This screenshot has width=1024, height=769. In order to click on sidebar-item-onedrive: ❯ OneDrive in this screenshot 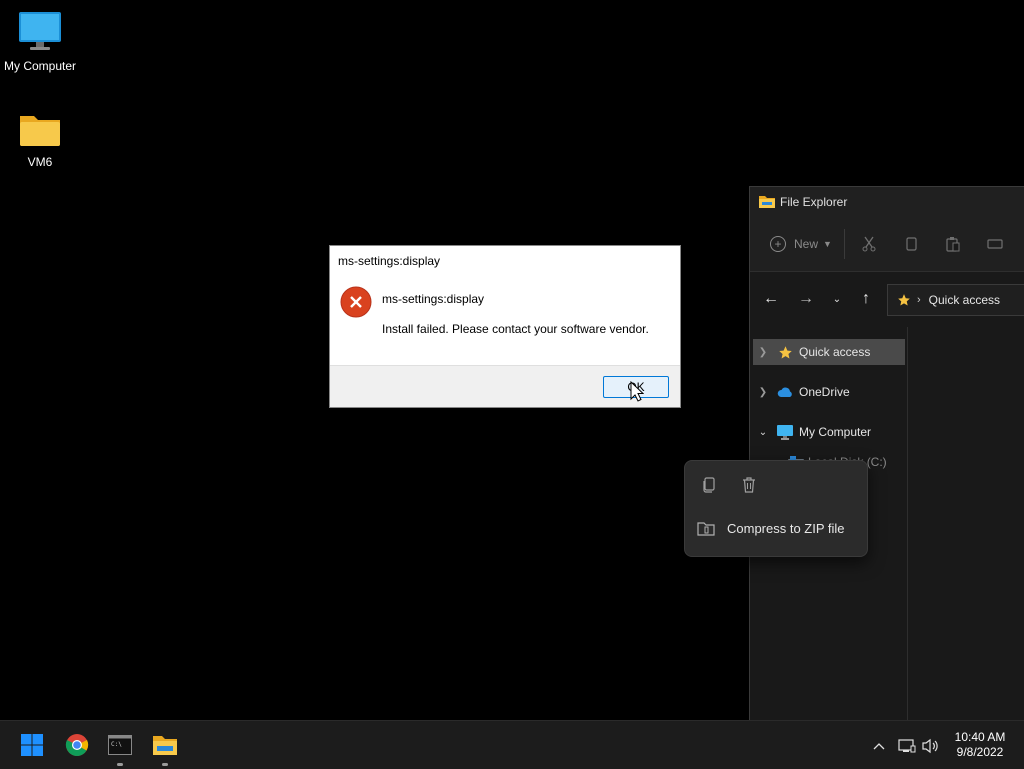, I will do `click(829, 392)`.